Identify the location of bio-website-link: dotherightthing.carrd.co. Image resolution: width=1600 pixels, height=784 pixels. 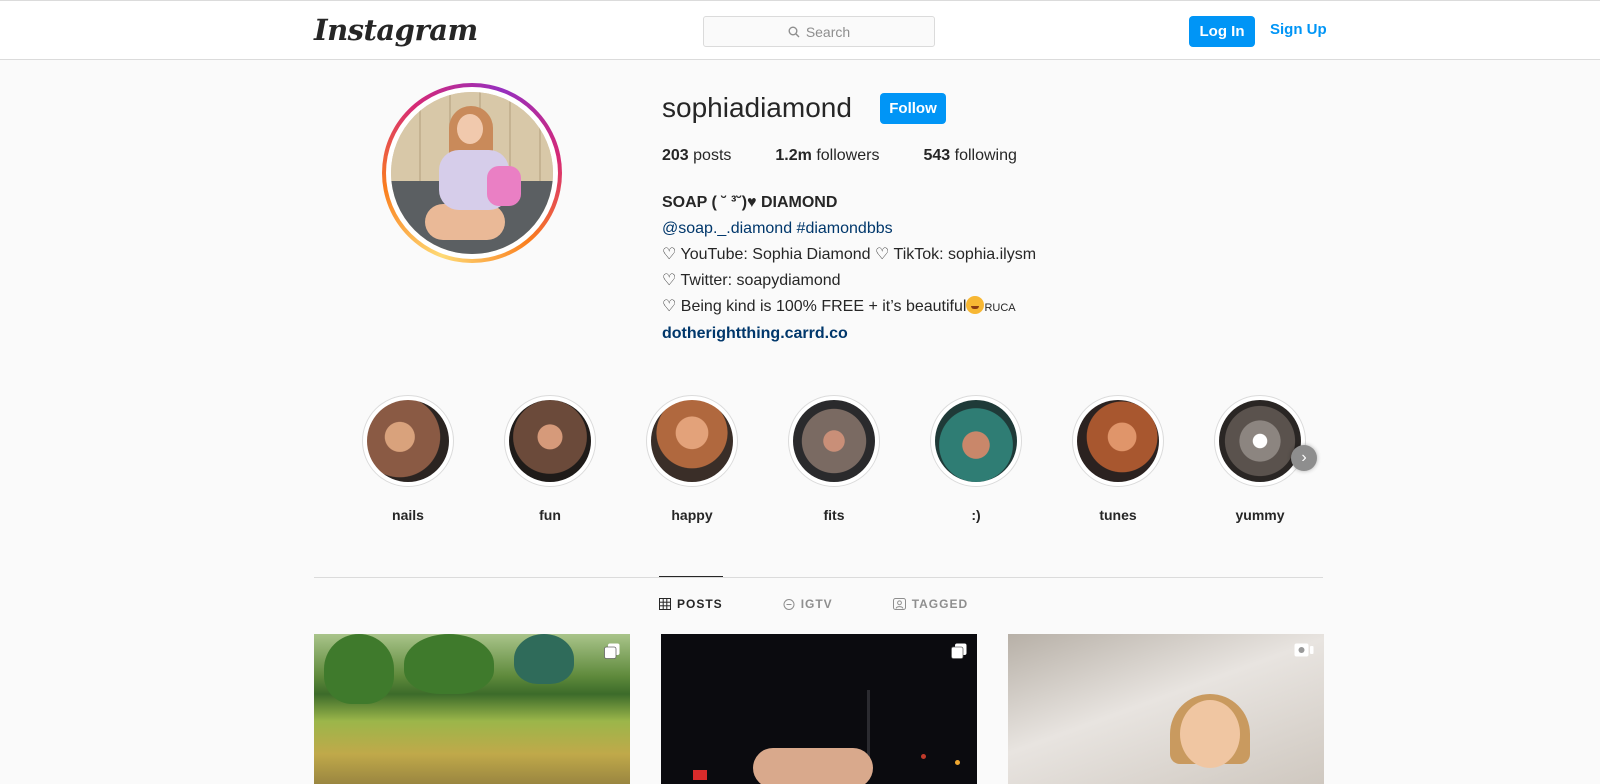
(849, 334).